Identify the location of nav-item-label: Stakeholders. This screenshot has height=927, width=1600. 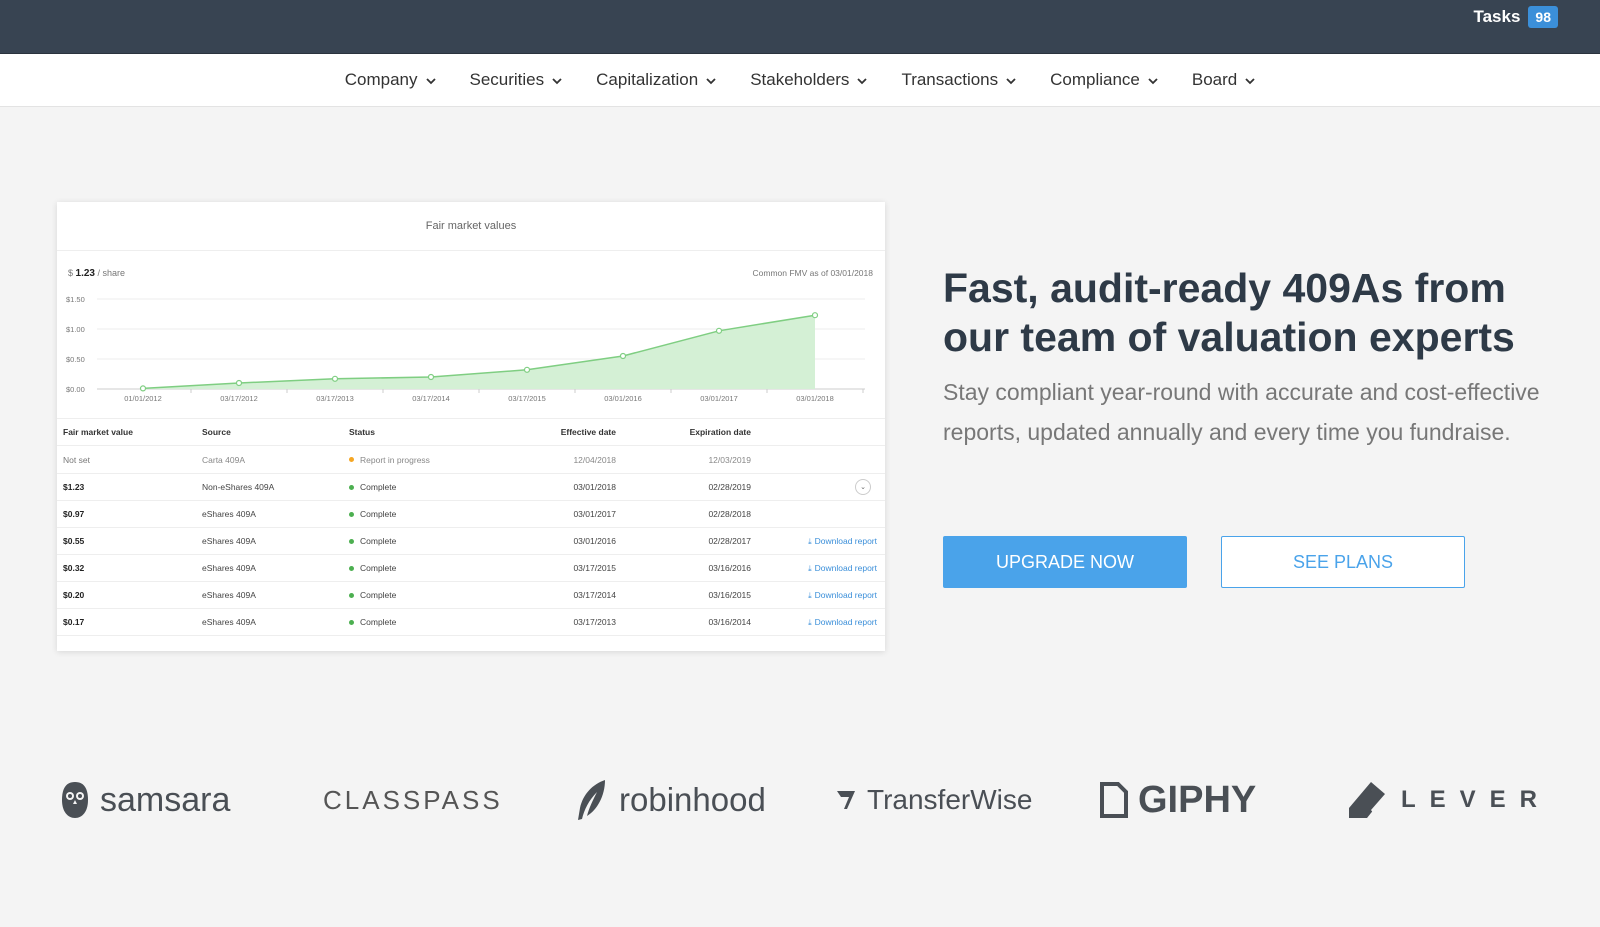
(800, 79).